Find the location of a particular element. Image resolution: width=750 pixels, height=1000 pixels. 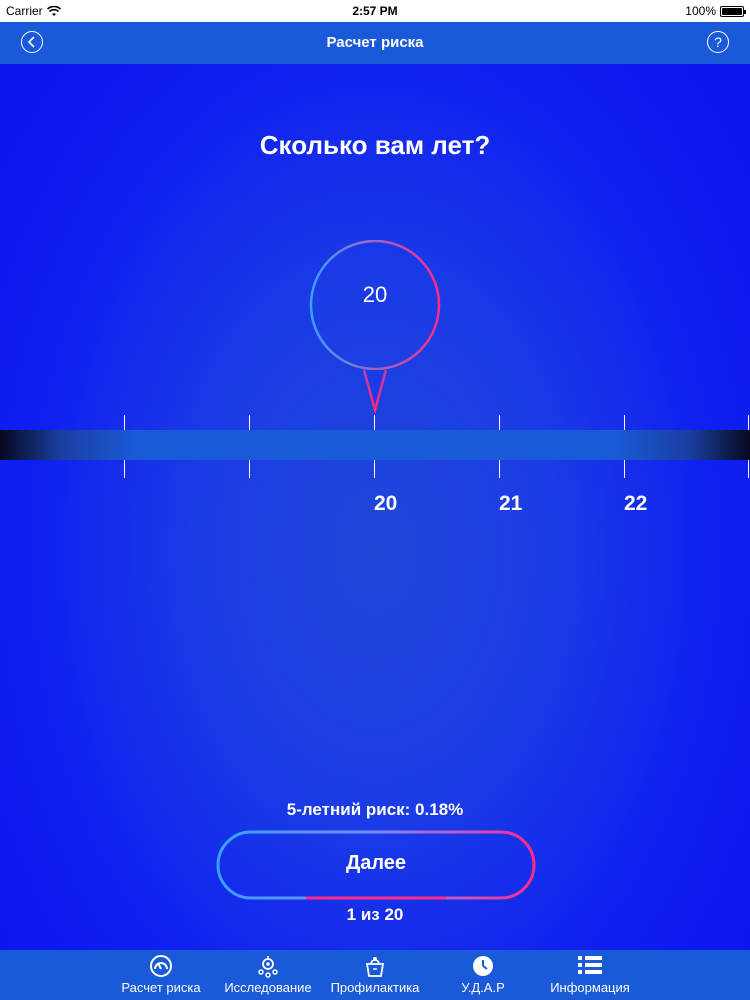

research-icon is located at coordinates (268, 967).